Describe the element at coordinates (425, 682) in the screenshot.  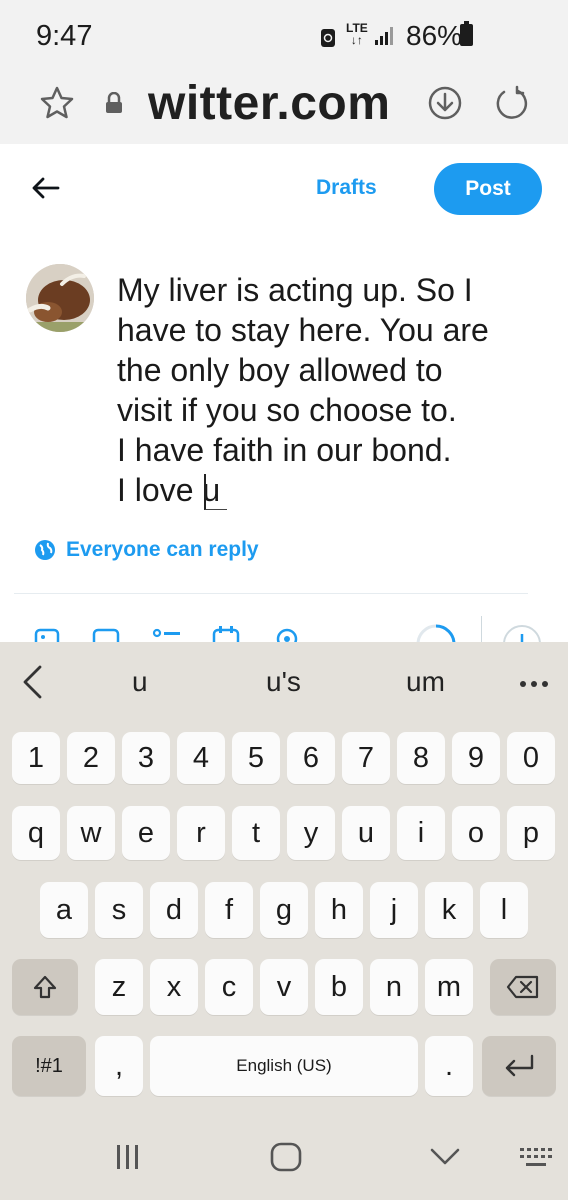
I see `suggestion-3: um` at that location.